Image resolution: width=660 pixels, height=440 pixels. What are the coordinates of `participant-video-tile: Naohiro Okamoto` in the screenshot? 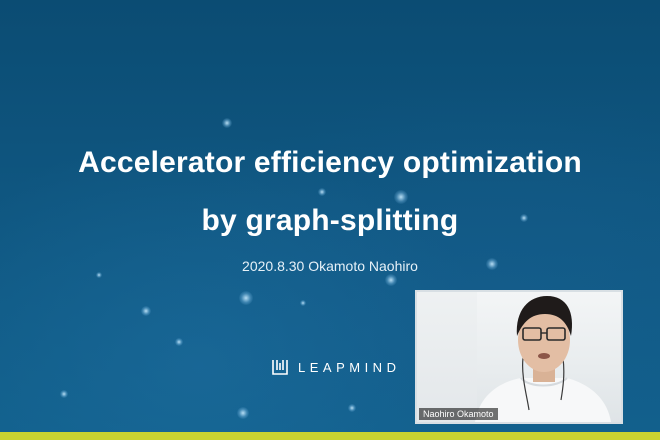 It's located at (519, 357).